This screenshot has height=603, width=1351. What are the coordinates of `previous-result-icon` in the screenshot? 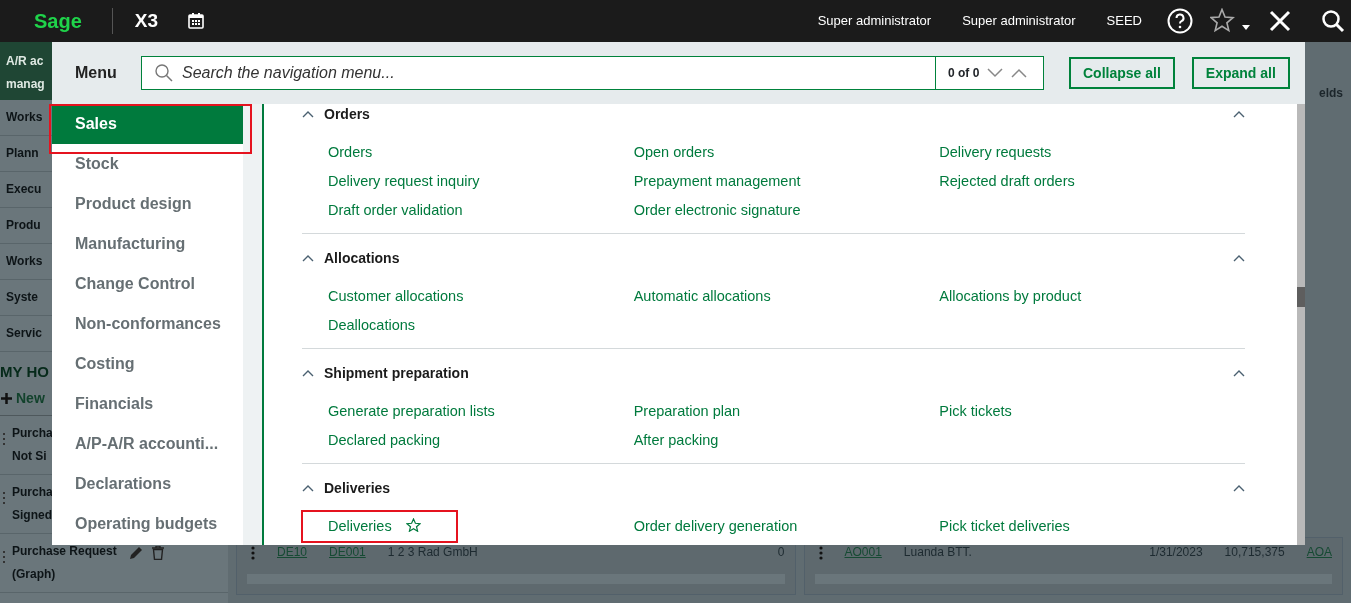 It's located at (1019, 73).